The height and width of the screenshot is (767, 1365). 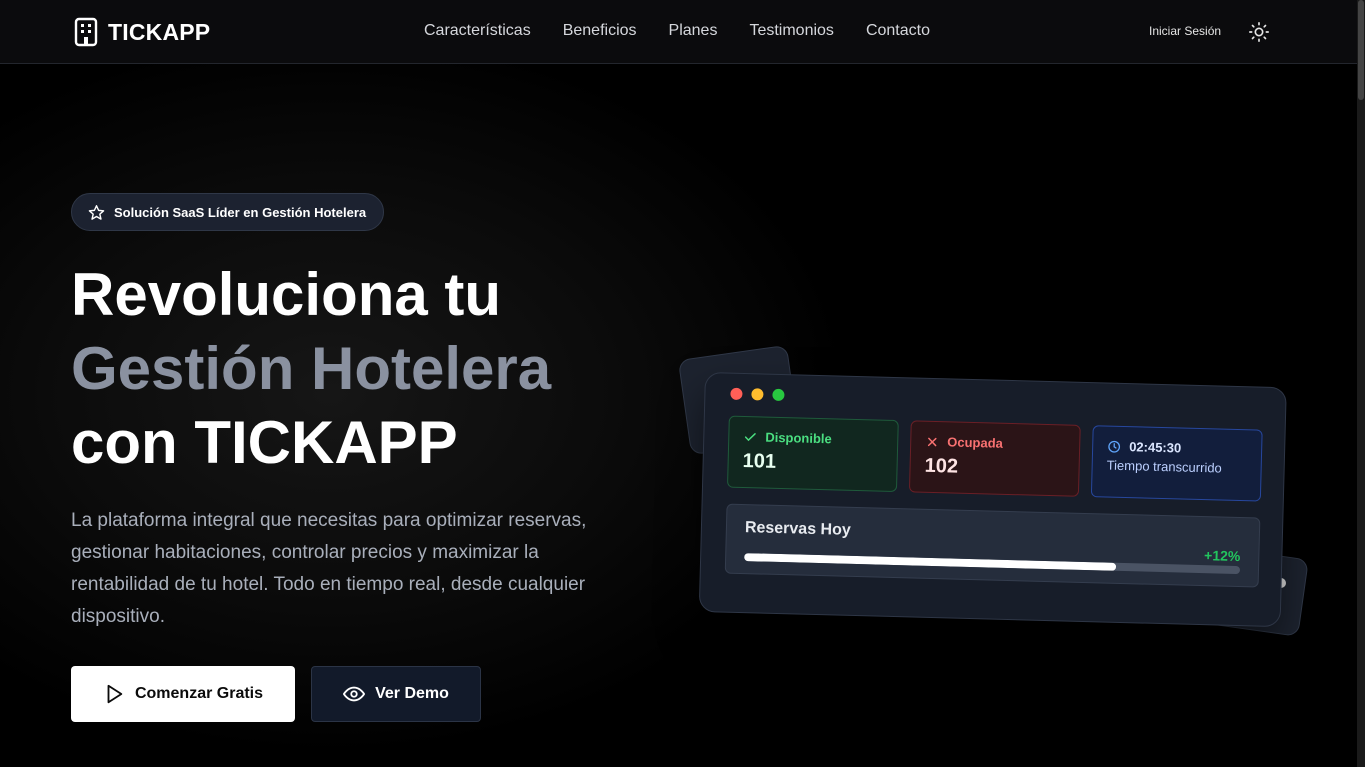 I want to click on nav-caracteristicas: Características, so click(x=477, y=31).